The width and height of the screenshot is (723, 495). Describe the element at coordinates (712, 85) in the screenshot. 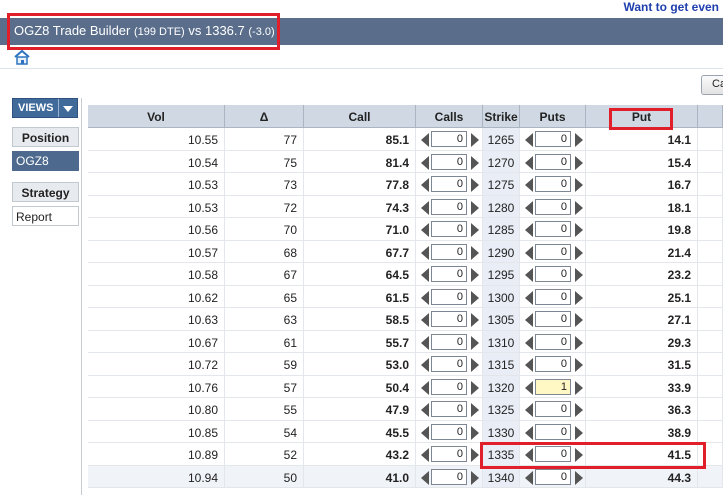

I see `toolbar-button: Ca` at that location.